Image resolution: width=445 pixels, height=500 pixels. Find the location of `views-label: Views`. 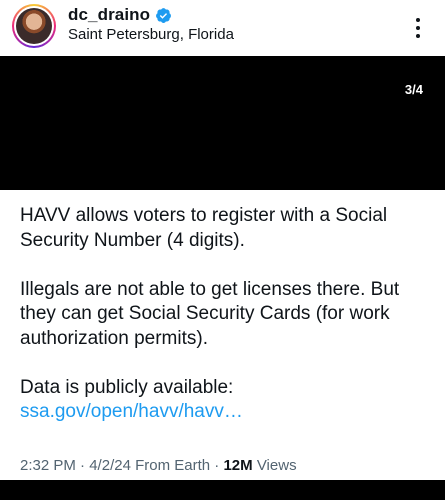

views-label: Views is located at coordinates (276, 465).